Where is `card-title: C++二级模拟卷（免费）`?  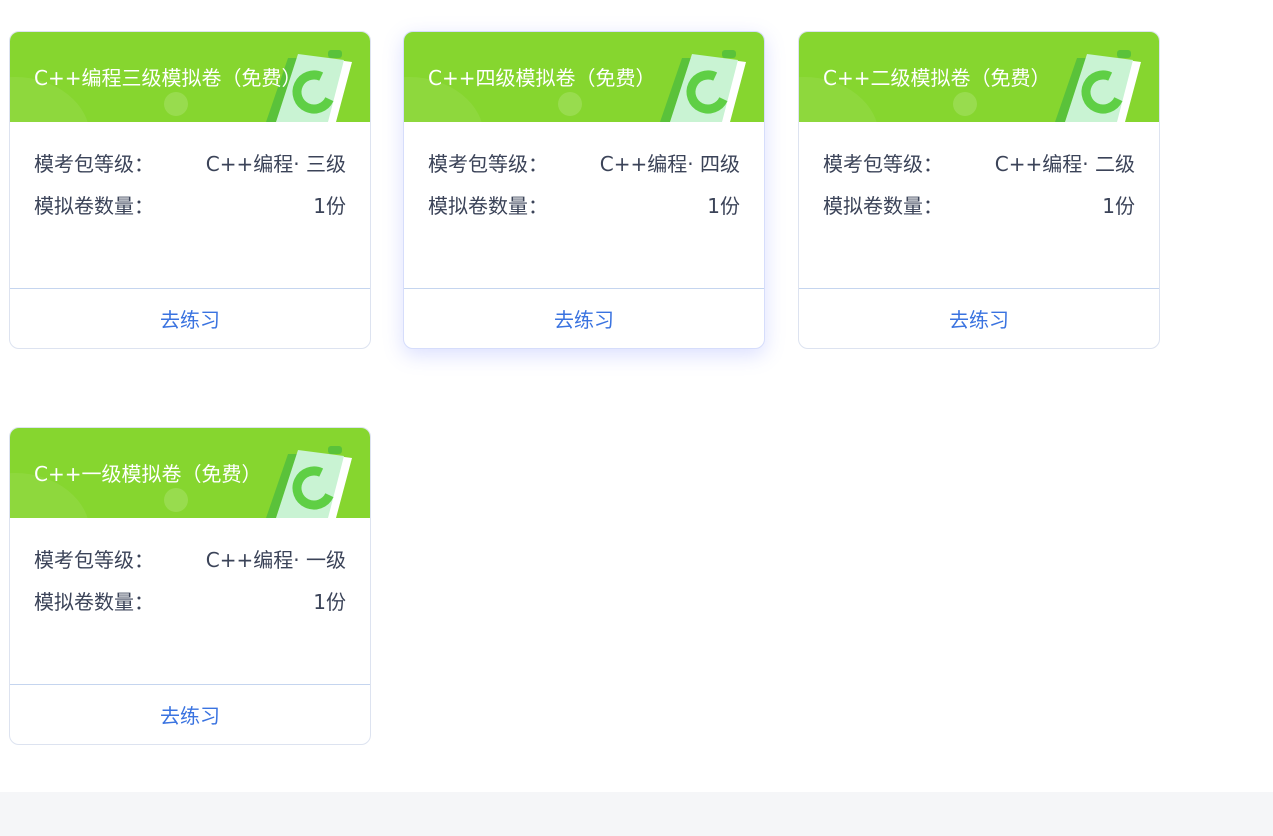
card-title: C++二级模拟卷（免费） is located at coordinates (937, 78).